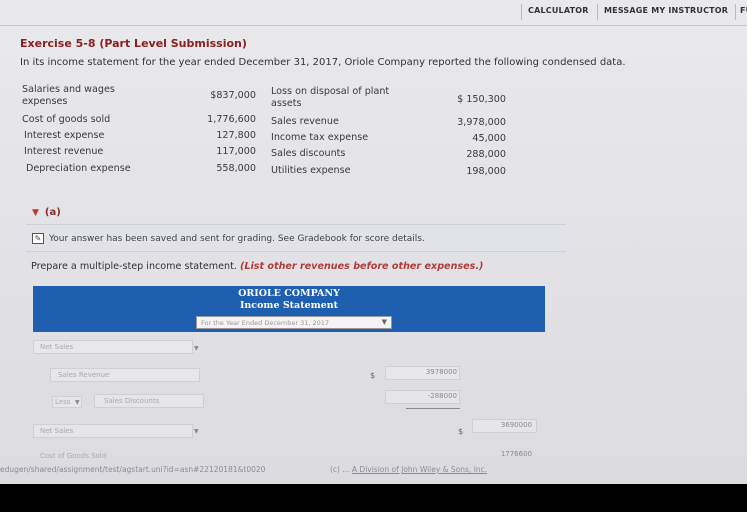 The image size is (747, 512). What do you see at coordinates (233, 95) in the screenshot?
I see `data-value: $837,000` at bounding box center [233, 95].